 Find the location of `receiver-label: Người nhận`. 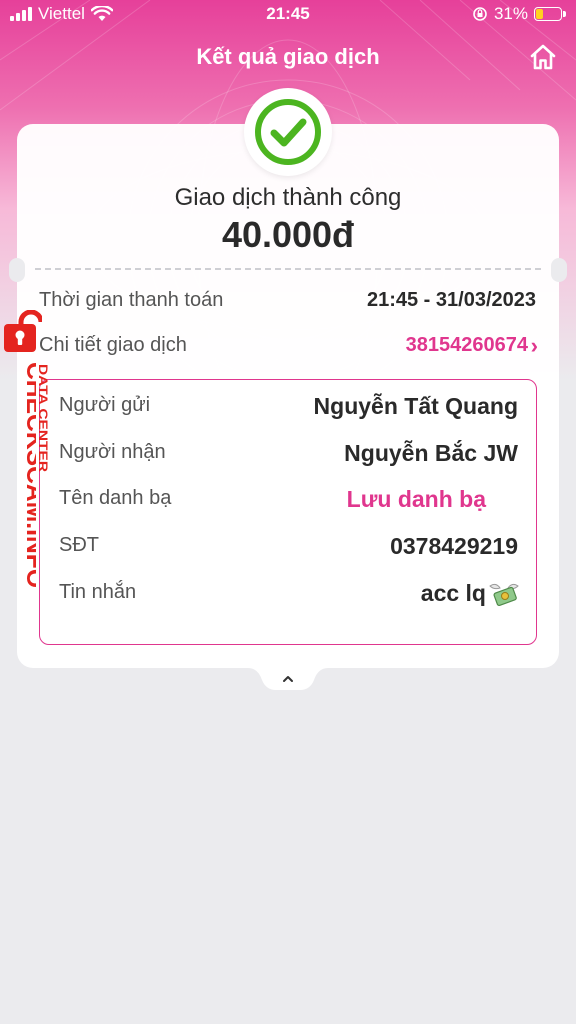

receiver-label: Người nhận is located at coordinates (112, 452).